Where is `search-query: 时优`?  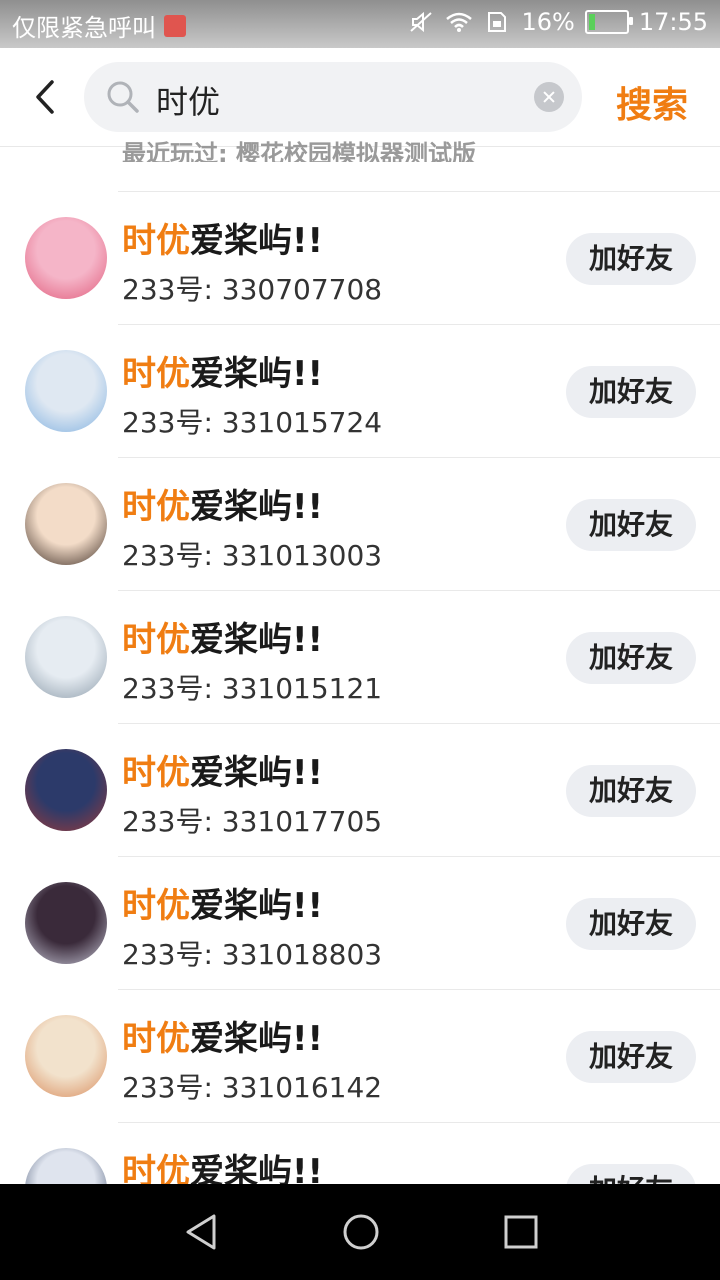 search-query: 时优 is located at coordinates (188, 100).